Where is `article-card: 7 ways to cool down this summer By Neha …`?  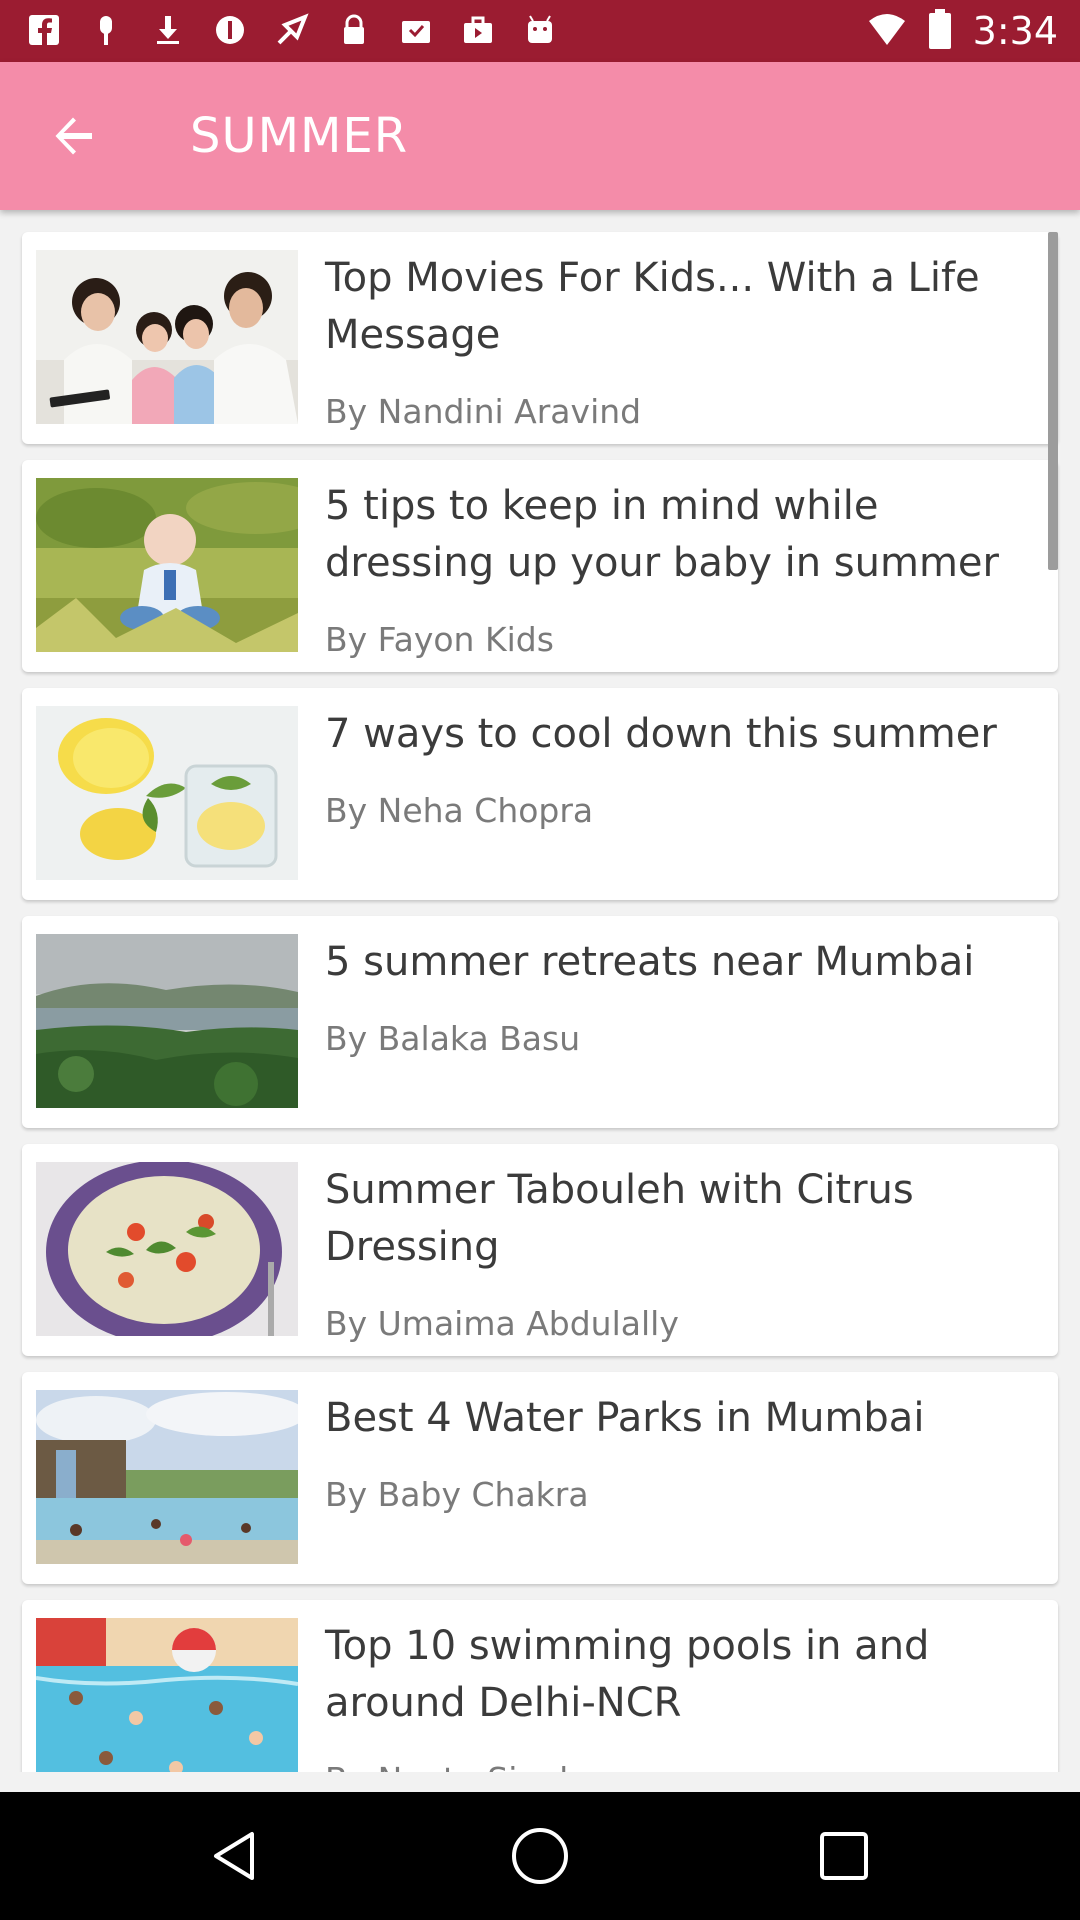
article-card: 7 ways to cool down this summer By Neha … is located at coordinates (540, 794).